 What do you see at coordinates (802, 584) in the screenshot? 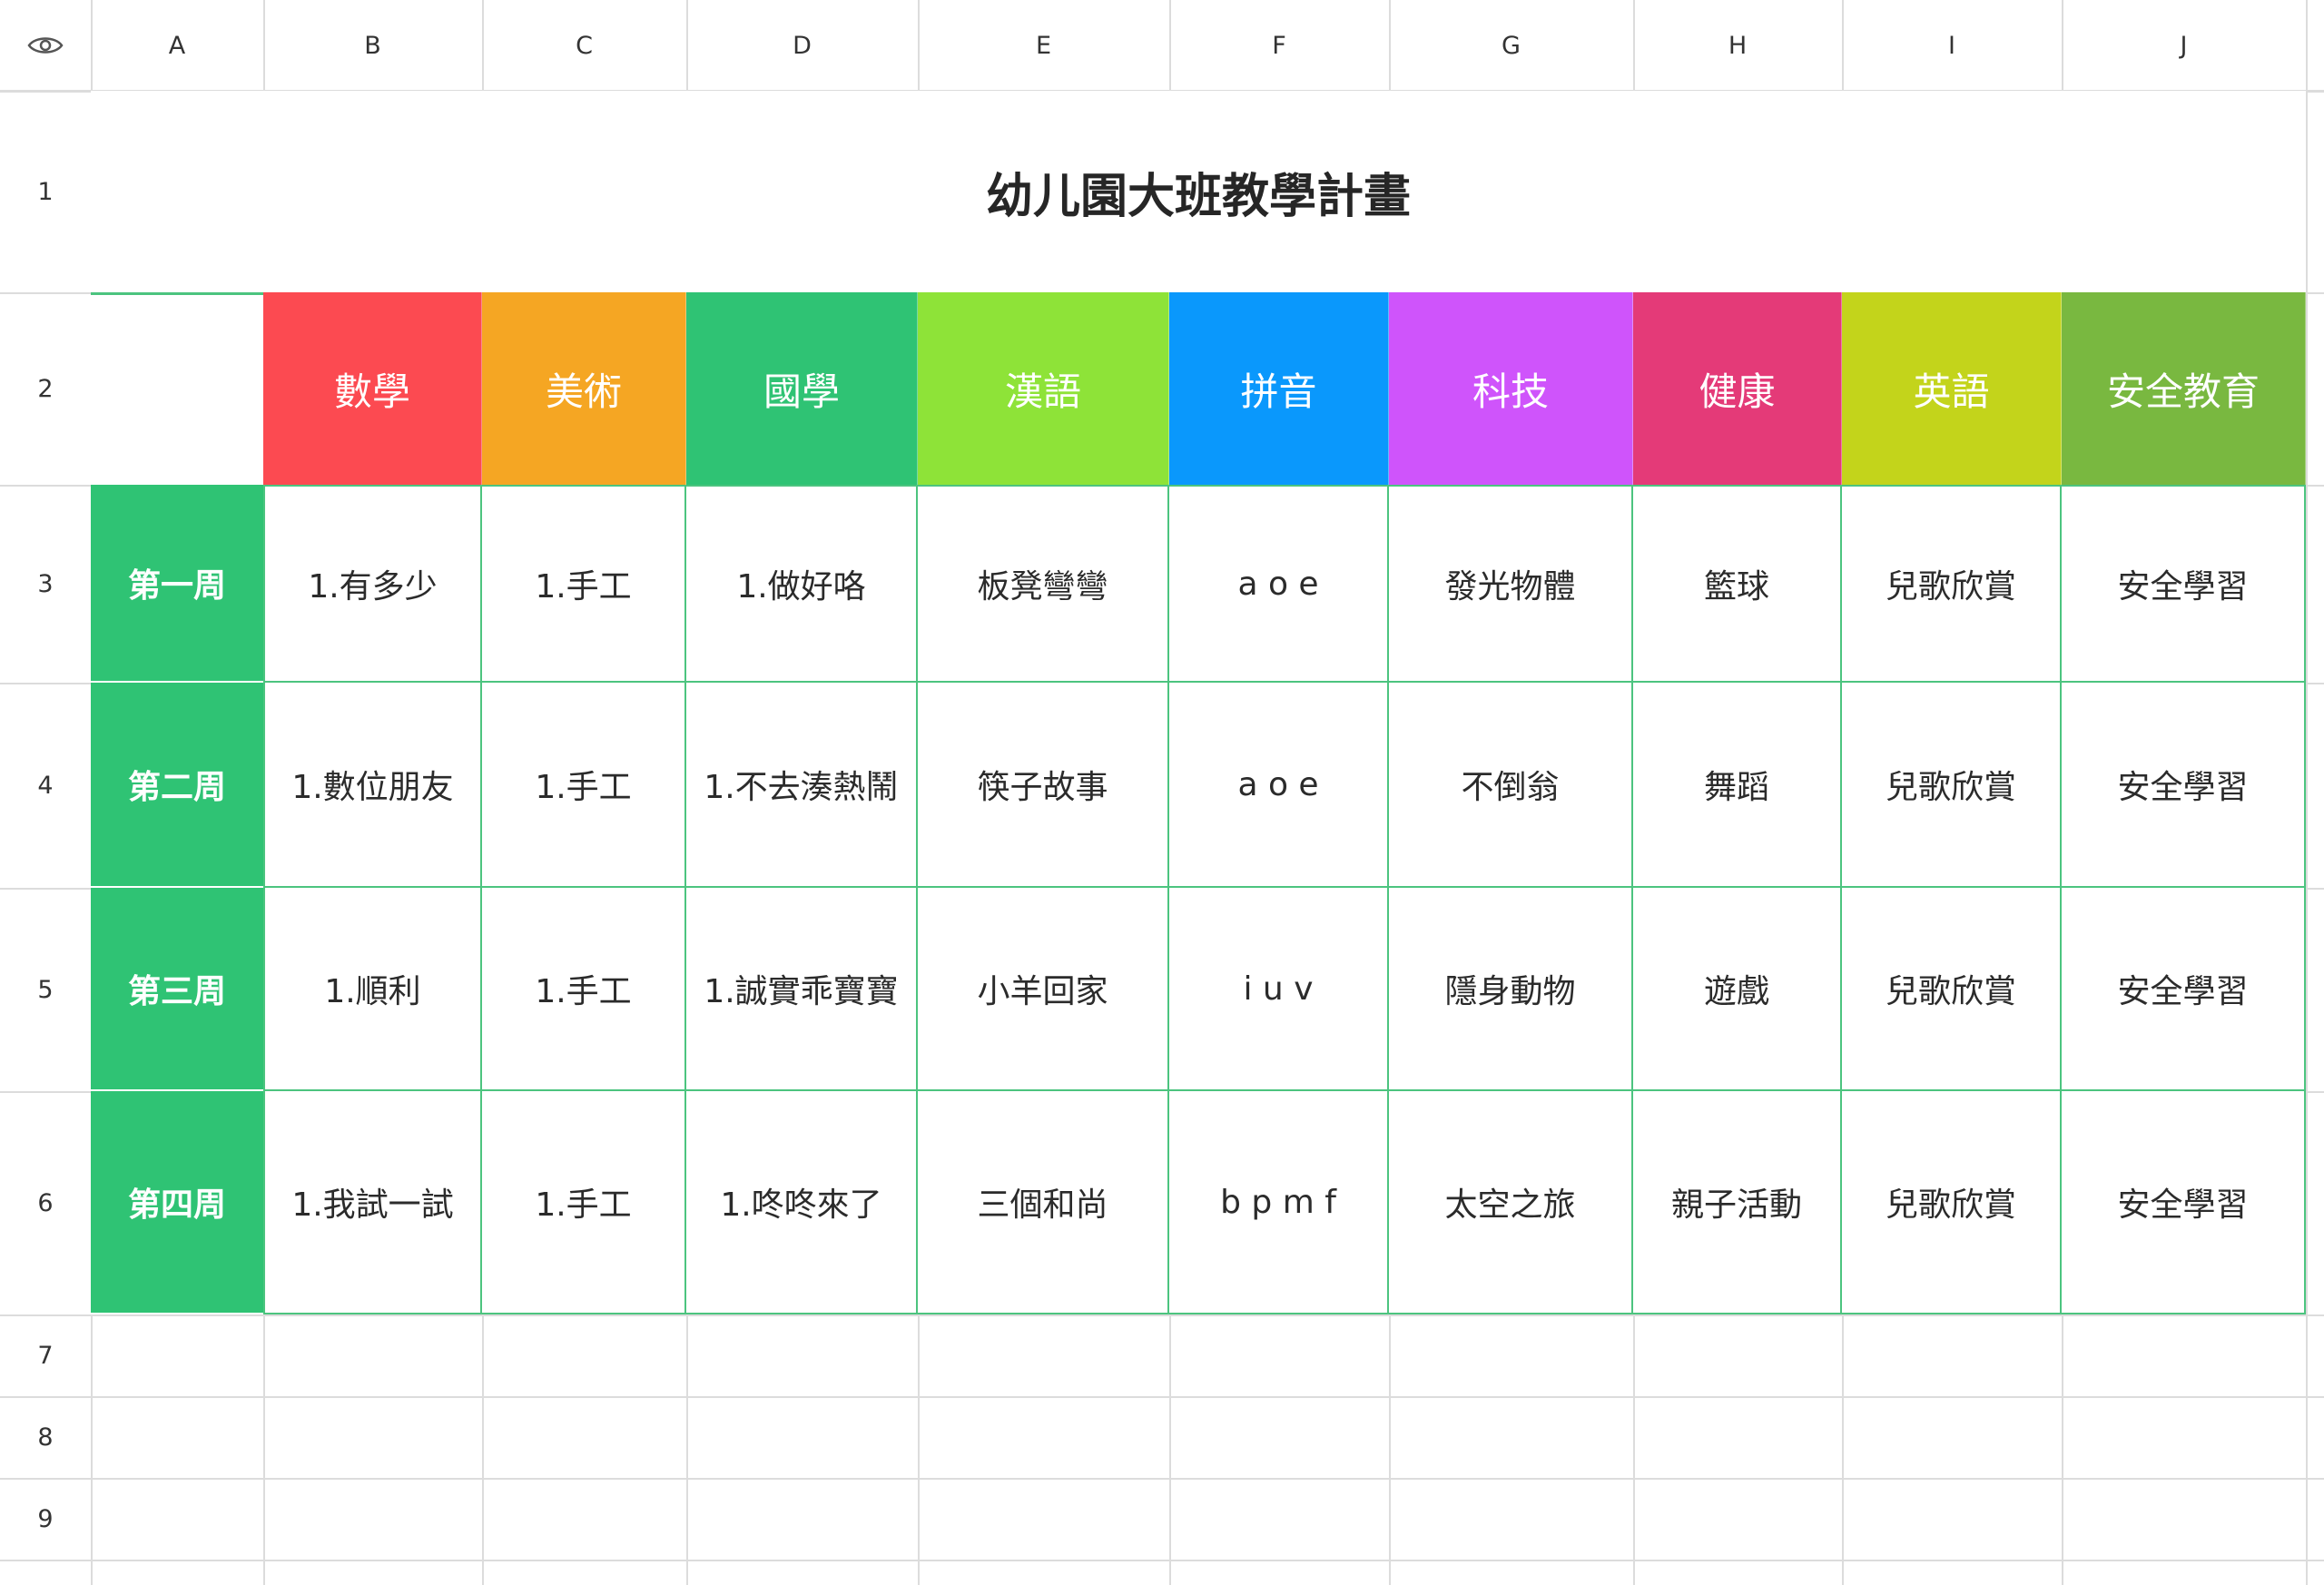
I see `table-cell: 1.做好咯` at bounding box center [802, 584].